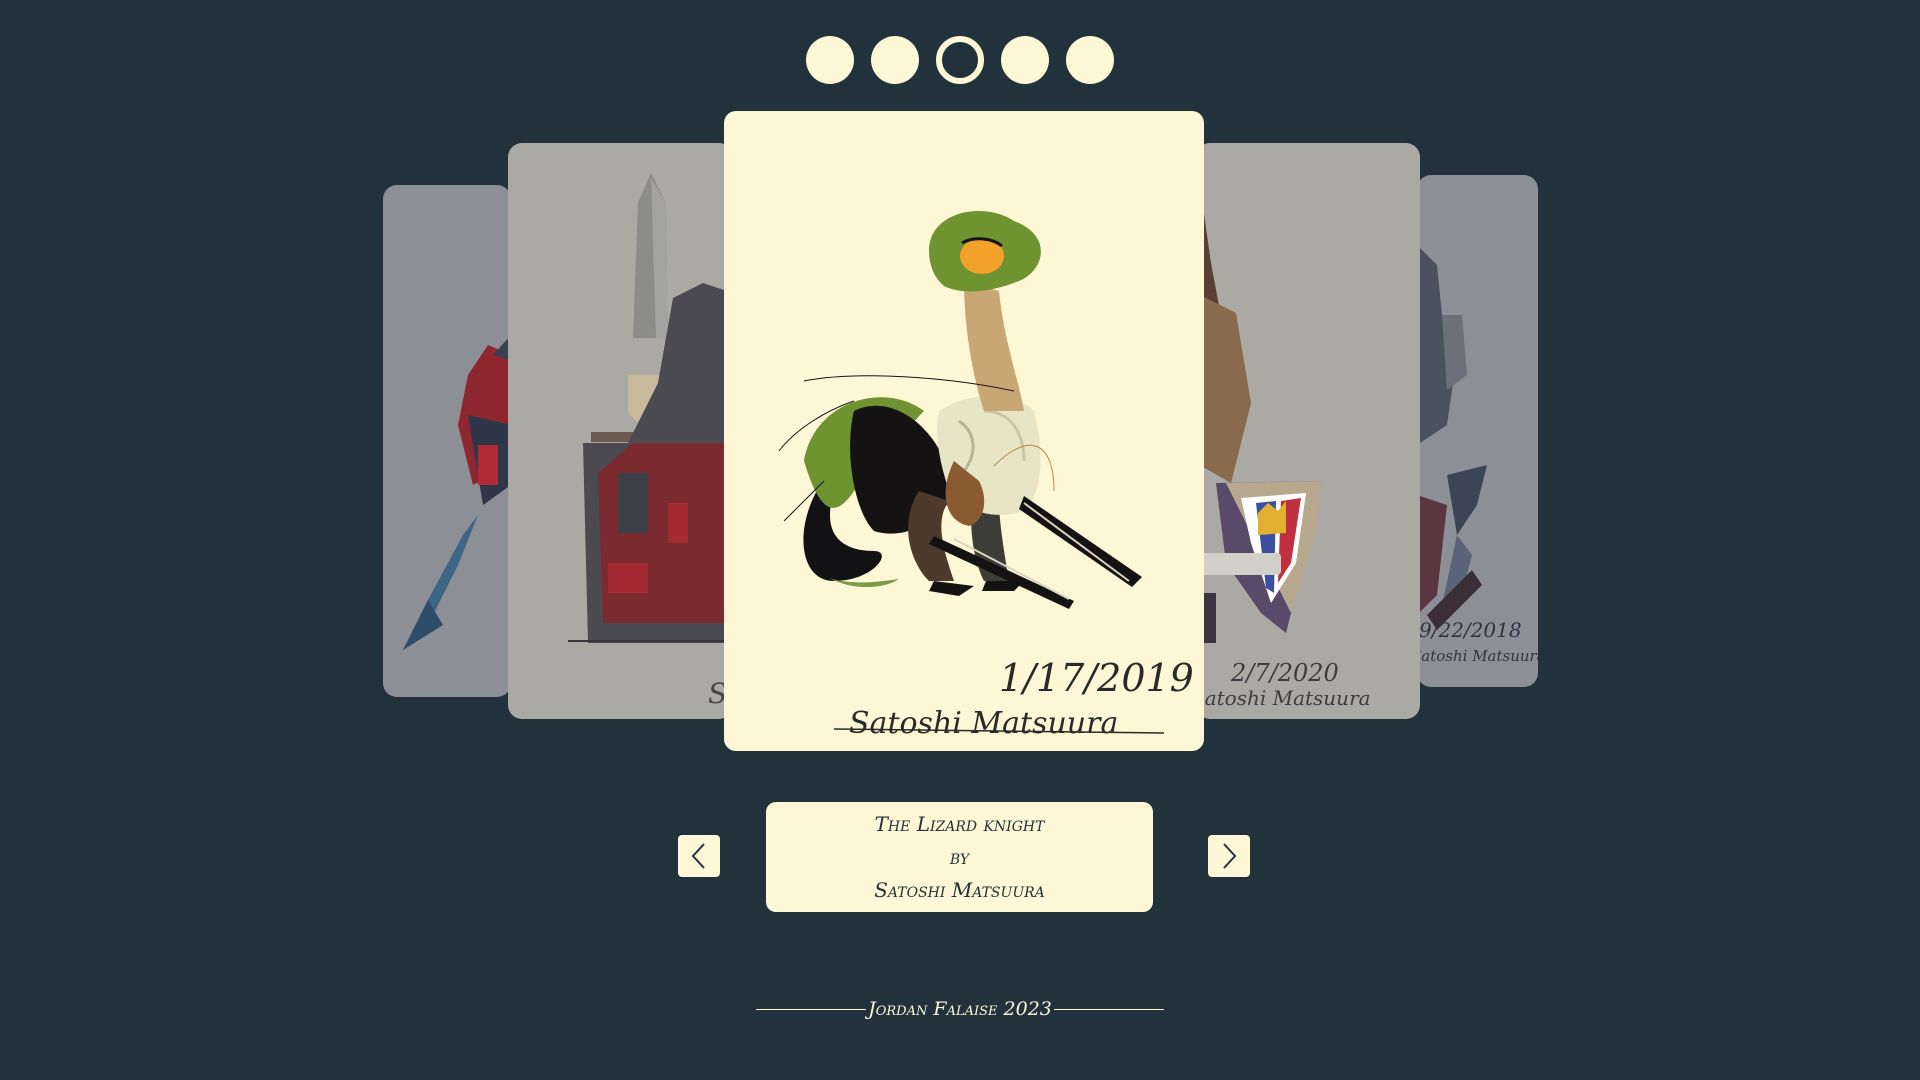 This screenshot has height=1080, width=1920. I want to click on far-right-signature-name: Satoshi Matsuura, so click(1477, 656).